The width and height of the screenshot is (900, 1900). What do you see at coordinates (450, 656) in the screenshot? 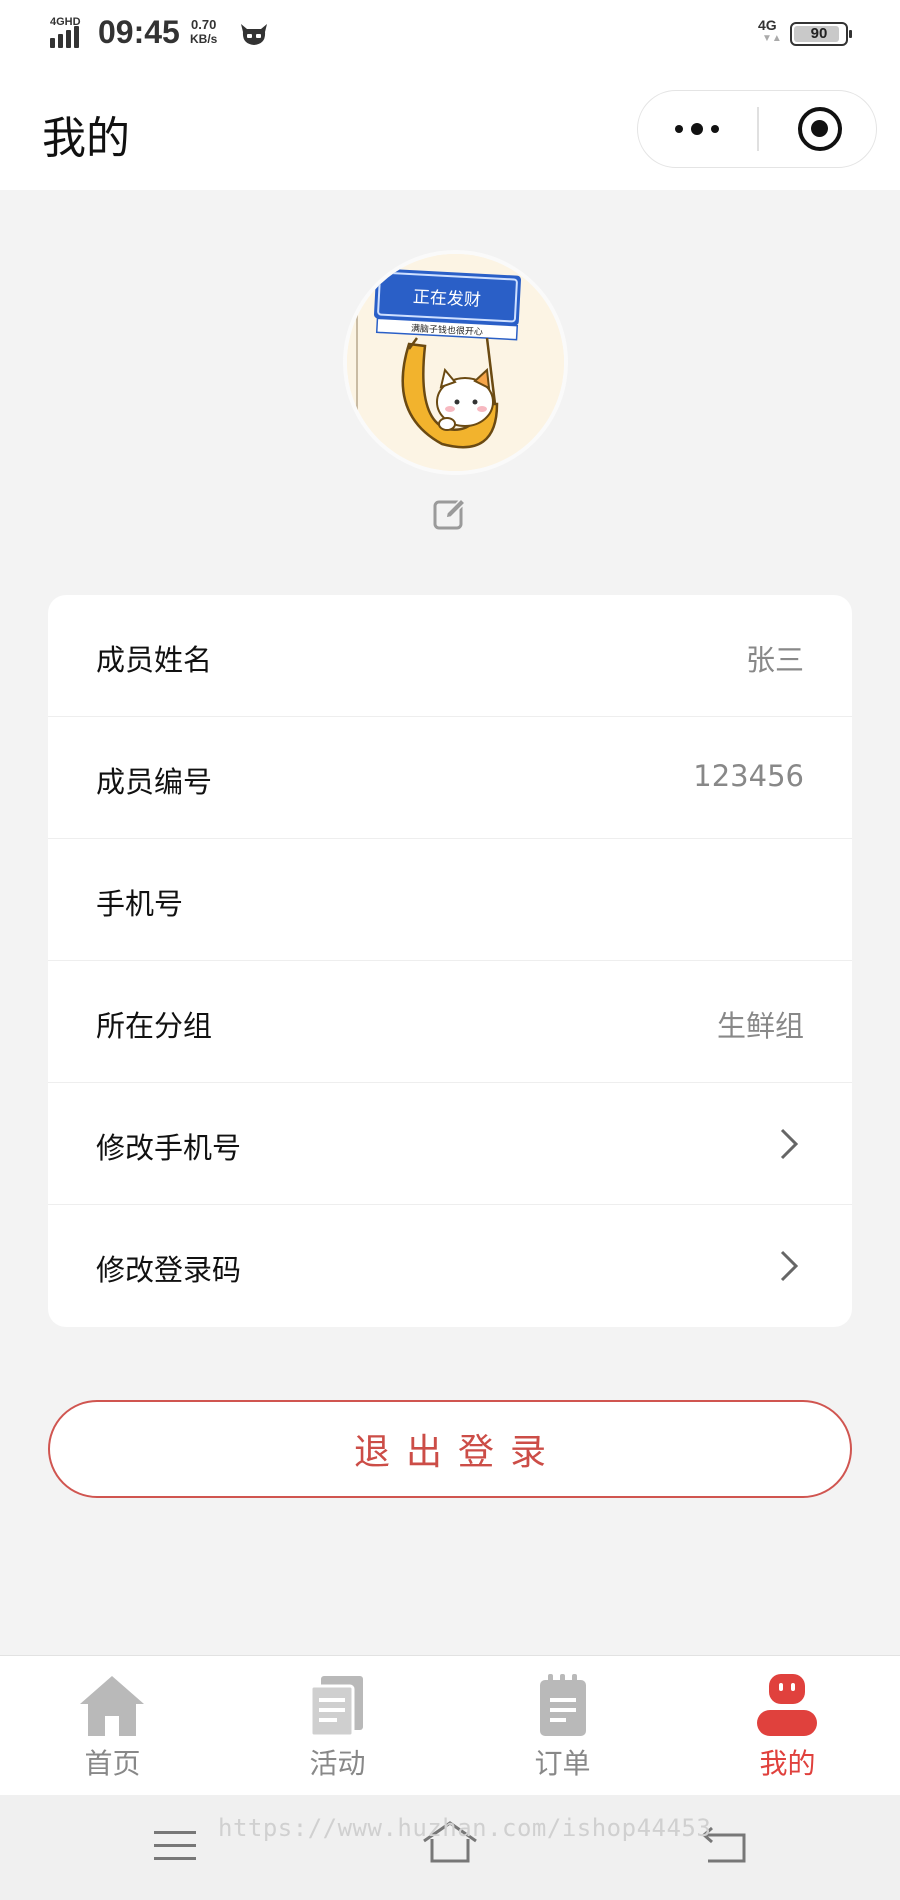
I see `info-row-member-name: 成员姓名 张三` at bounding box center [450, 656].